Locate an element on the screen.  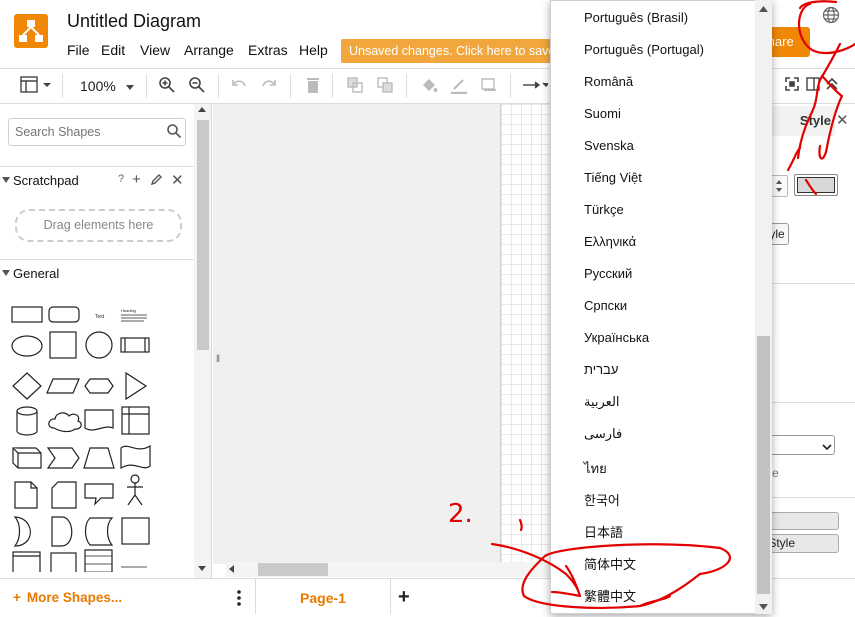
language-item-ja: 日本語 is located at coordinates (603, 531).